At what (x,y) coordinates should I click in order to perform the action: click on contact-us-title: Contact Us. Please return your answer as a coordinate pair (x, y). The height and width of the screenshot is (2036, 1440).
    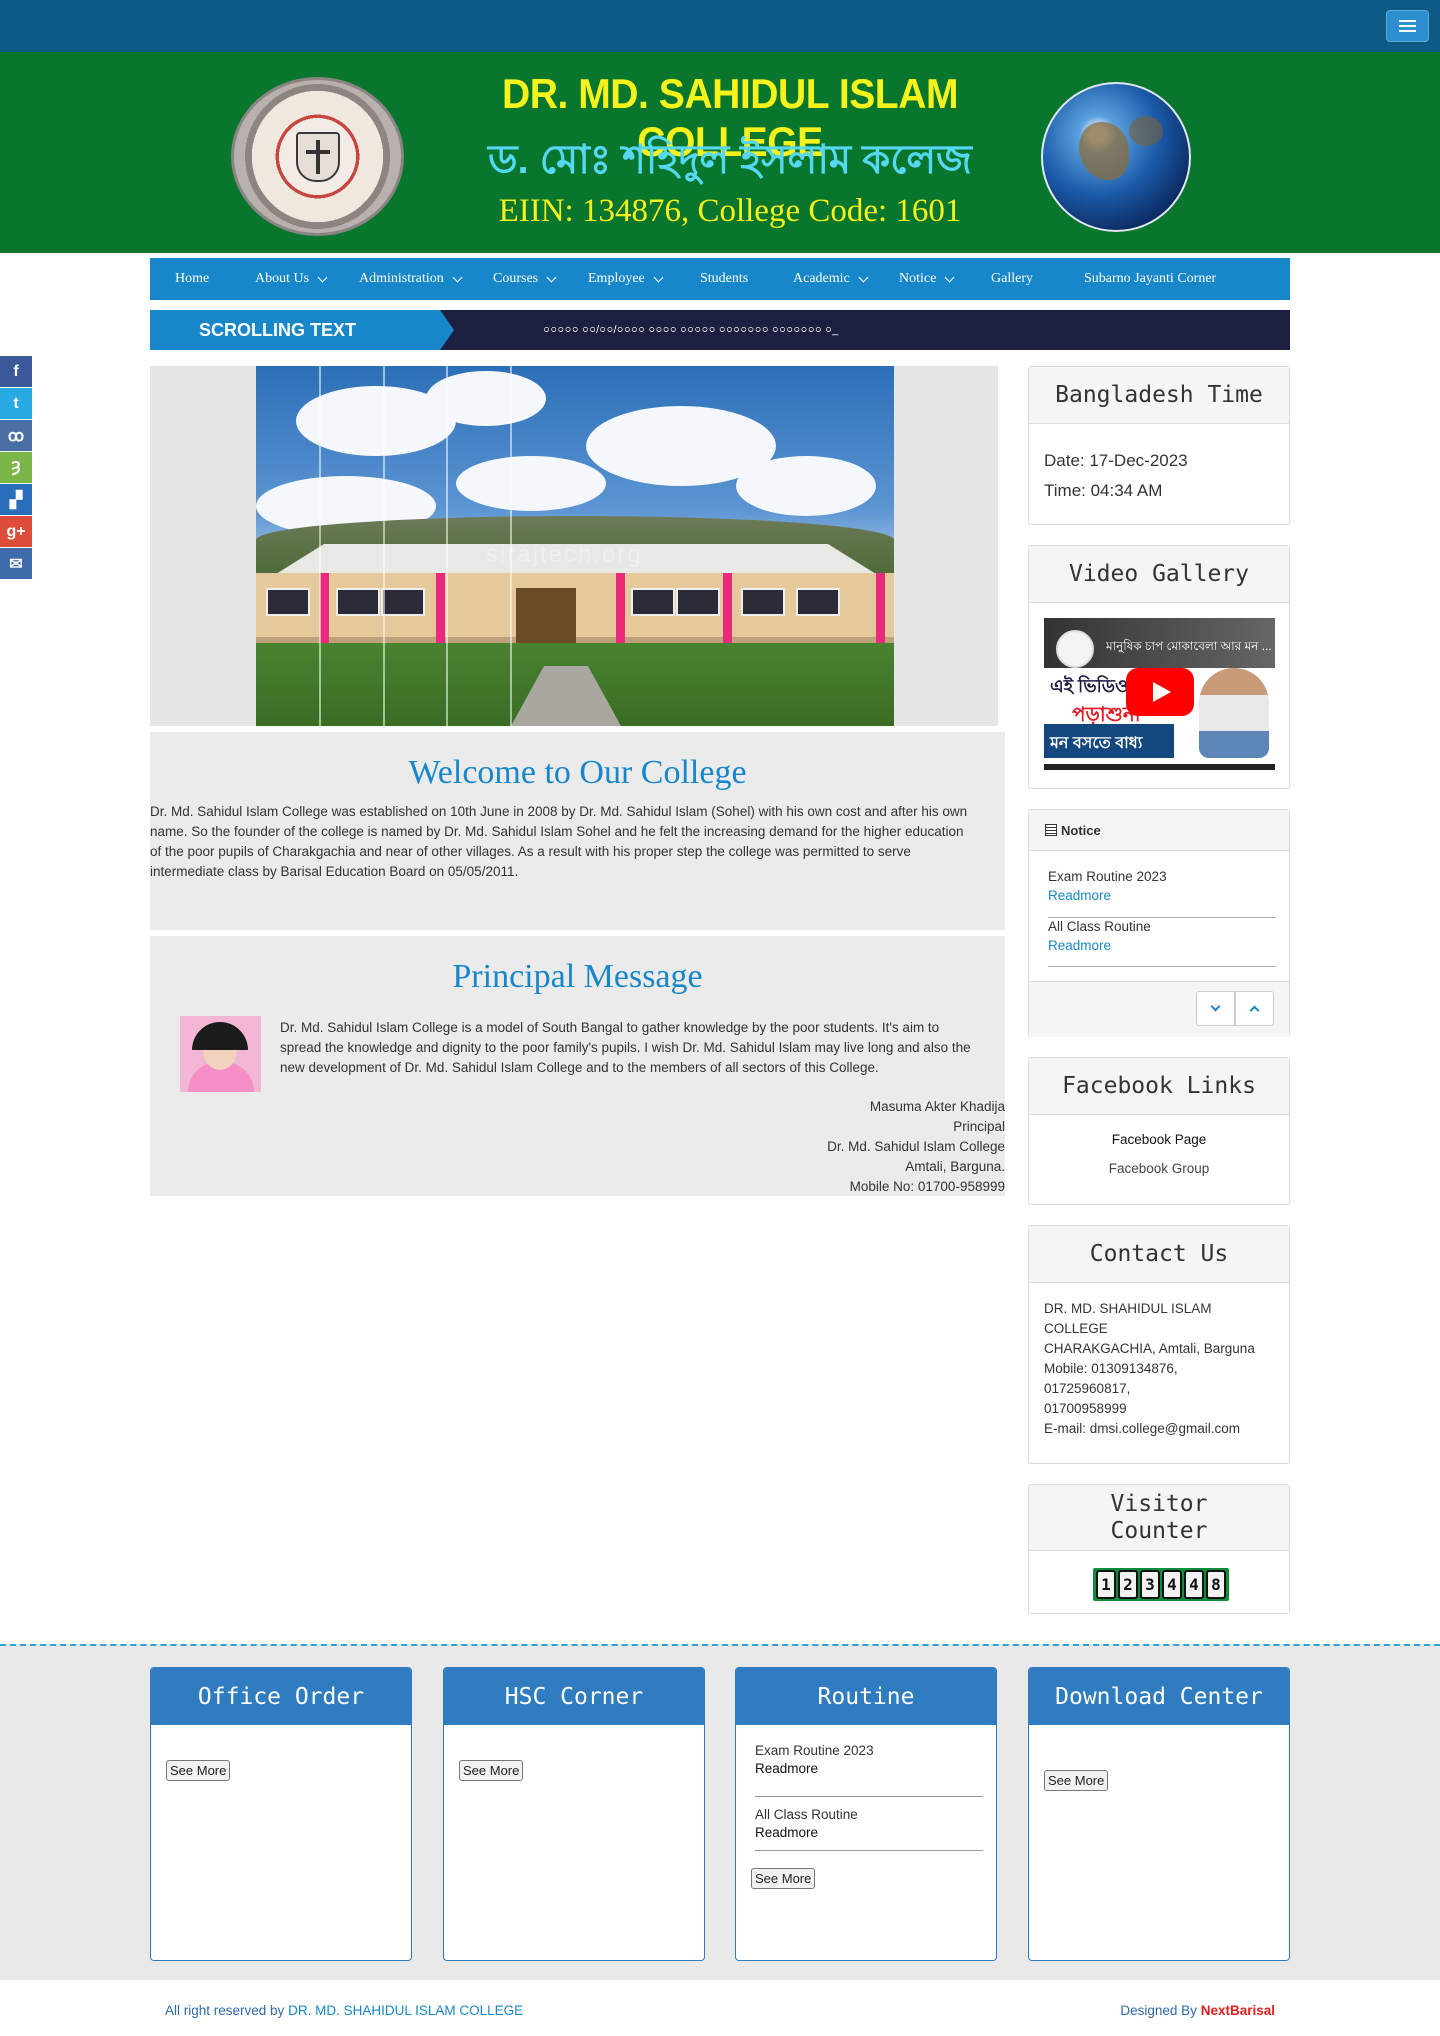
    Looking at the image, I should click on (1159, 1254).